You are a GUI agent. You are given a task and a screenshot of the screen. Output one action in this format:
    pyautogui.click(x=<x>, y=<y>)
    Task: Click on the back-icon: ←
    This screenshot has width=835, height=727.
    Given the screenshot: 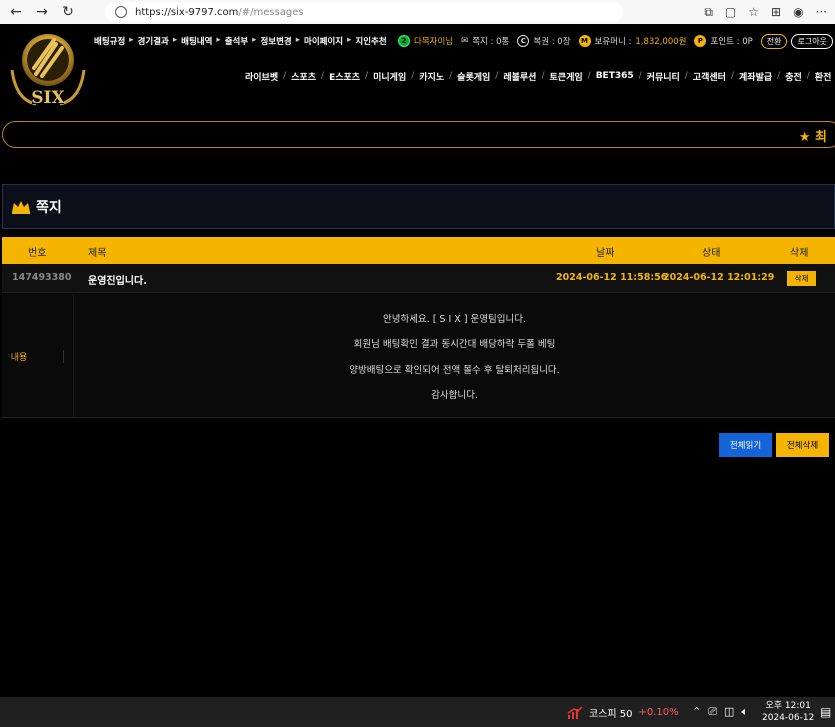 What is the action you would take?
    pyautogui.click(x=16, y=12)
    